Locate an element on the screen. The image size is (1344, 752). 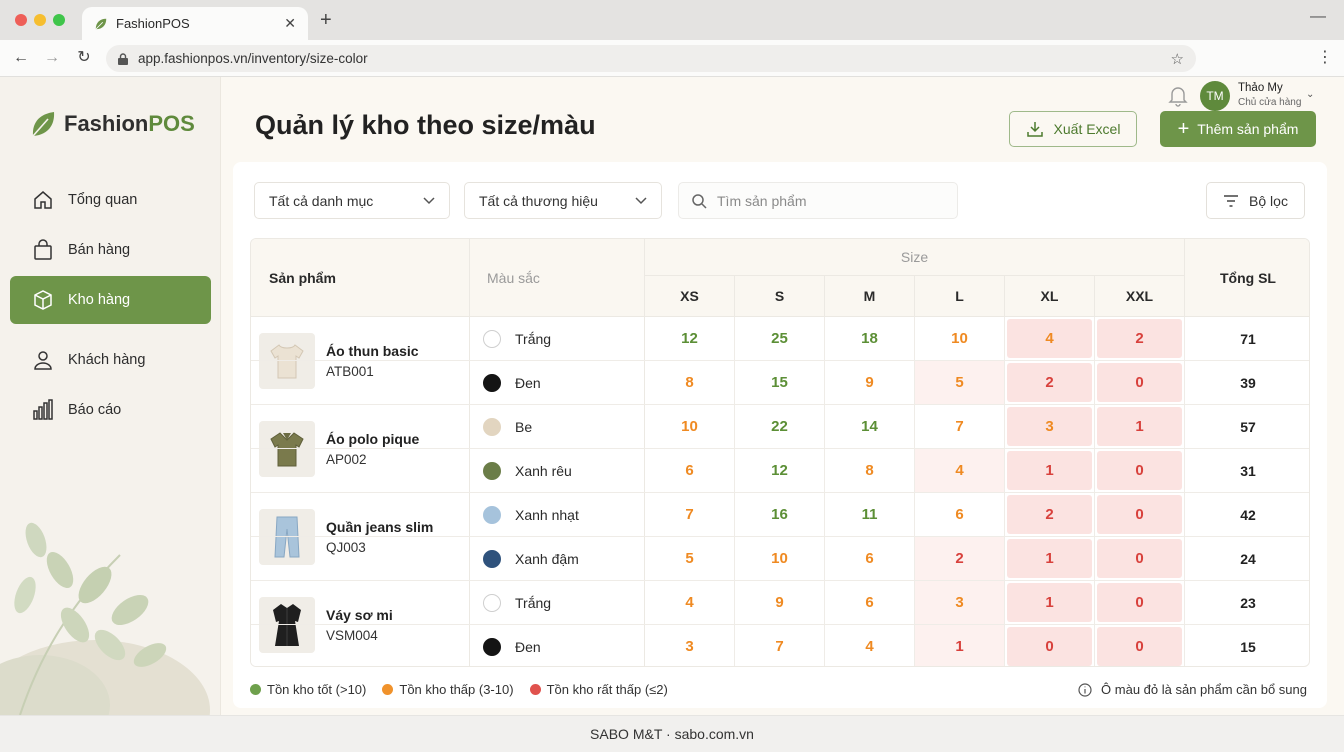
add-product-button: + Thêm sản phẩm is located at coordinates (1238, 129).